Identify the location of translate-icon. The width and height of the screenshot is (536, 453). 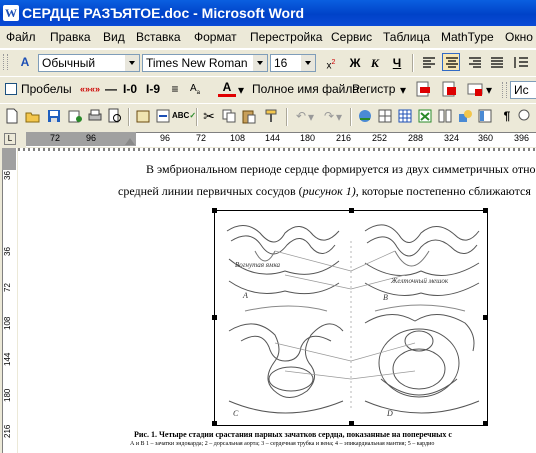
(163, 116).